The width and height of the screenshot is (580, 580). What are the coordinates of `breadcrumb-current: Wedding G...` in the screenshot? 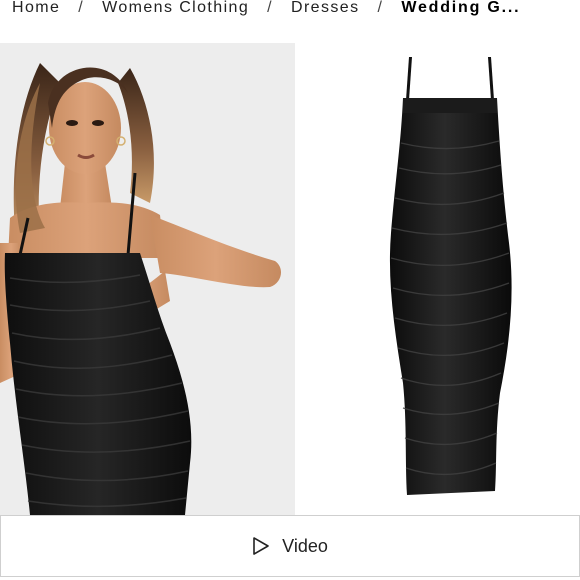 It's located at (461, 8).